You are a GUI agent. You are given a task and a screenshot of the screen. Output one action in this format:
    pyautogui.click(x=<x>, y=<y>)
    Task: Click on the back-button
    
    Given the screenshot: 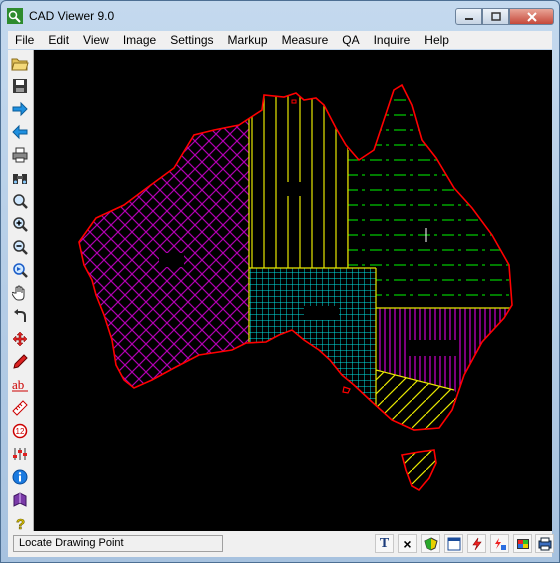 What is the action you would take?
    pyautogui.click(x=20, y=132)
    